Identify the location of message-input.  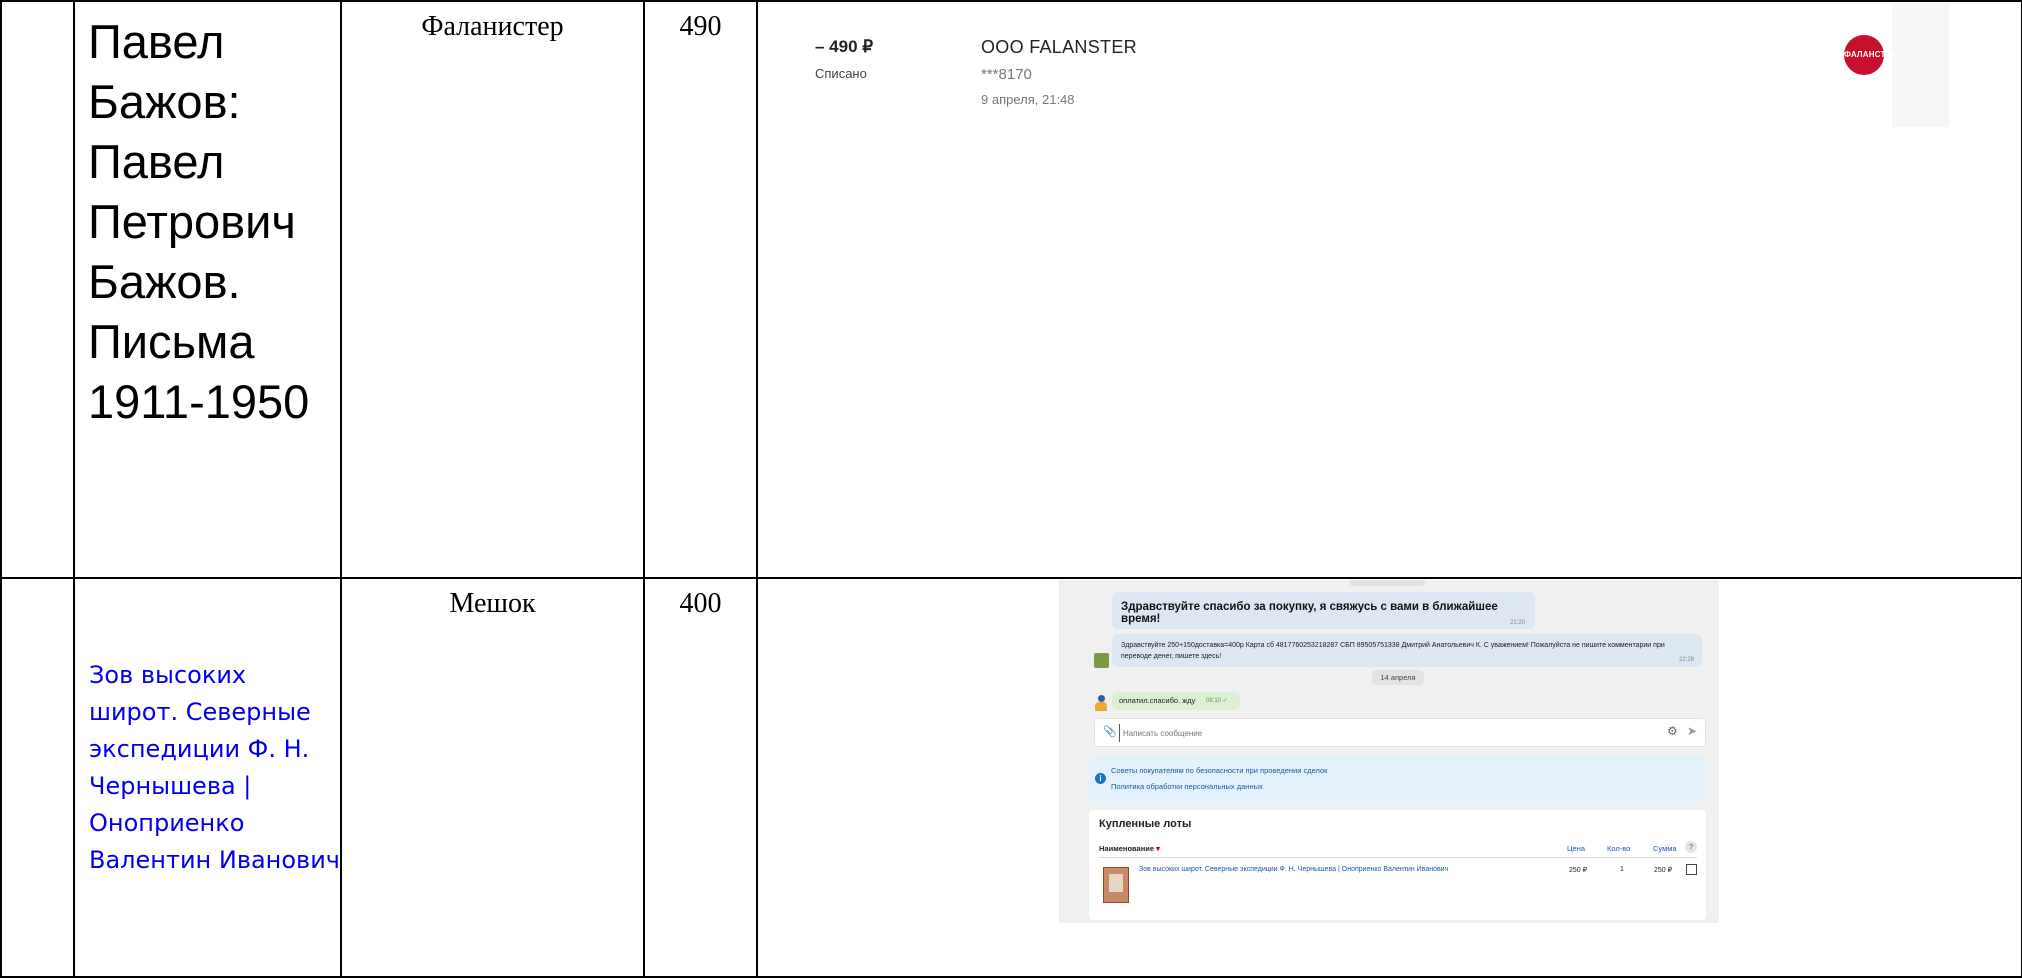
(1372, 733).